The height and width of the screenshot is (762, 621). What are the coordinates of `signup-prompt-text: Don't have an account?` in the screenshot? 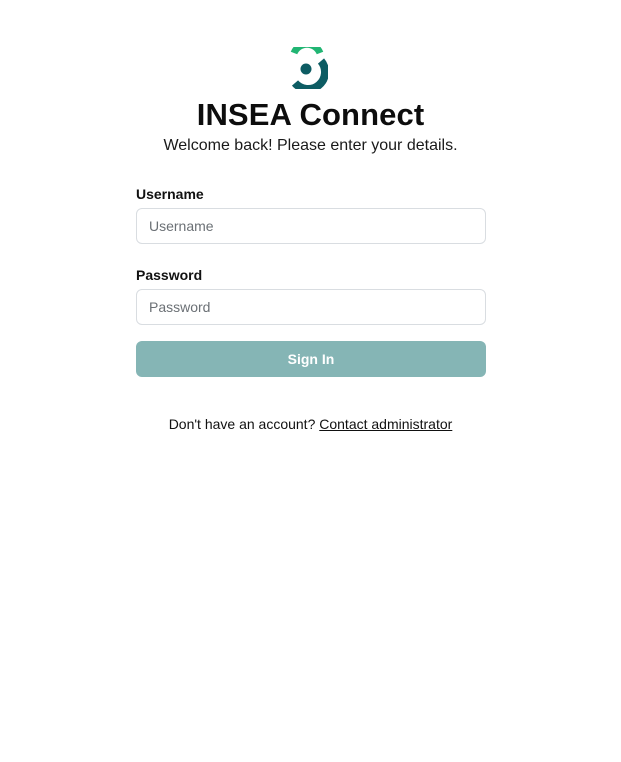 It's located at (242, 424).